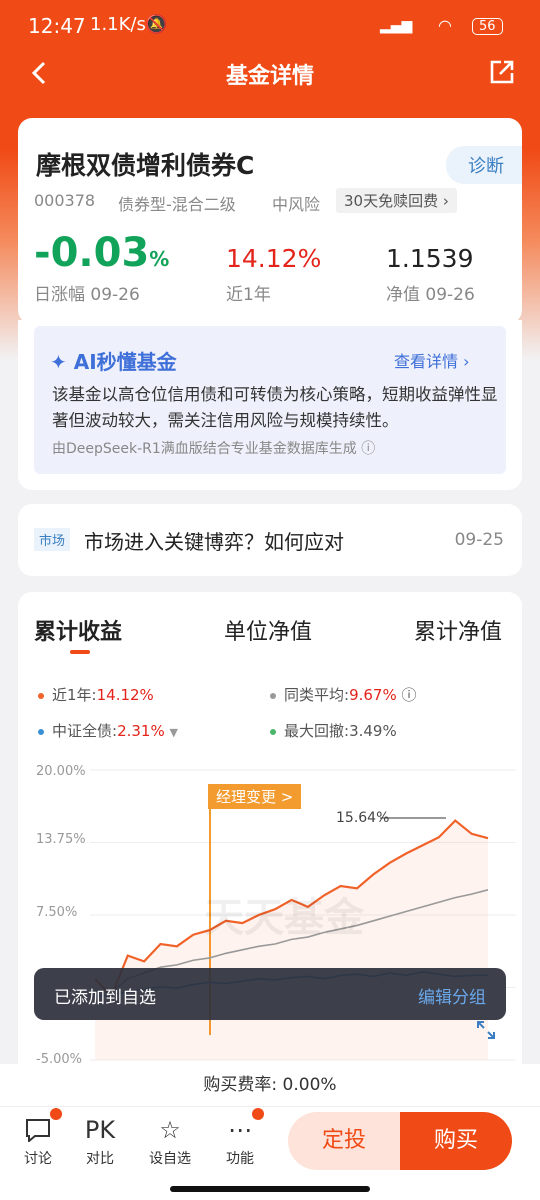 The image size is (540, 1200). Describe the element at coordinates (430, 258) in the screenshot. I see `nav-value: 1.1539` at that location.